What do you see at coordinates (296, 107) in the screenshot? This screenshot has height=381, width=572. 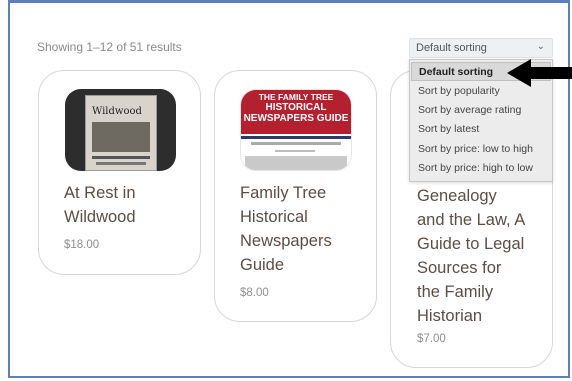 I see `cover-title: HISTORICAL` at bounding box center [296, 107].